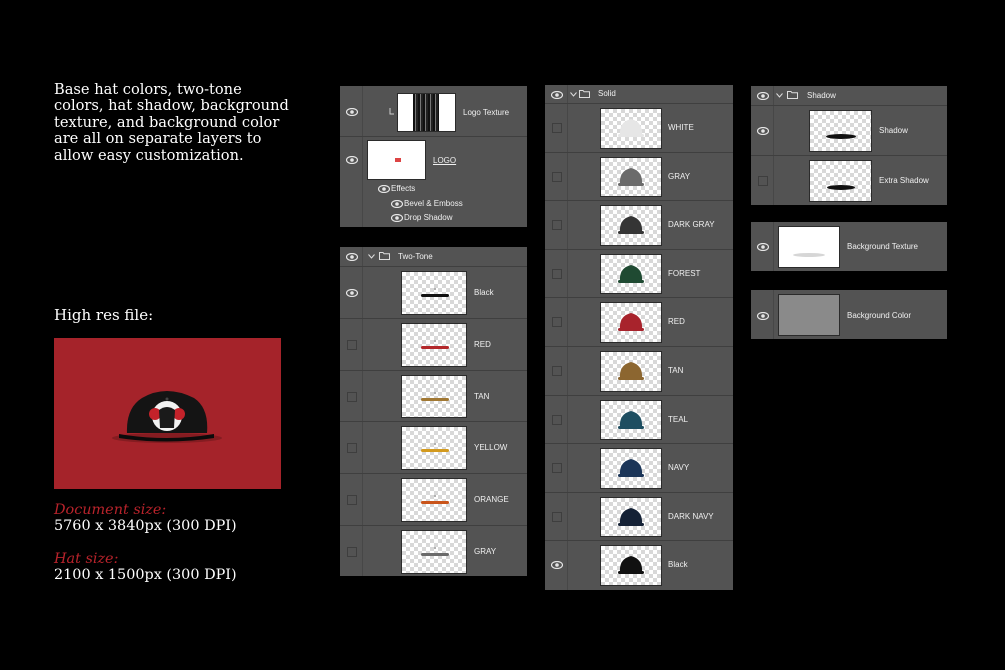 The image size is (1005, 670). I want to click on background-color-panel: Background Color, so click(849, 314).